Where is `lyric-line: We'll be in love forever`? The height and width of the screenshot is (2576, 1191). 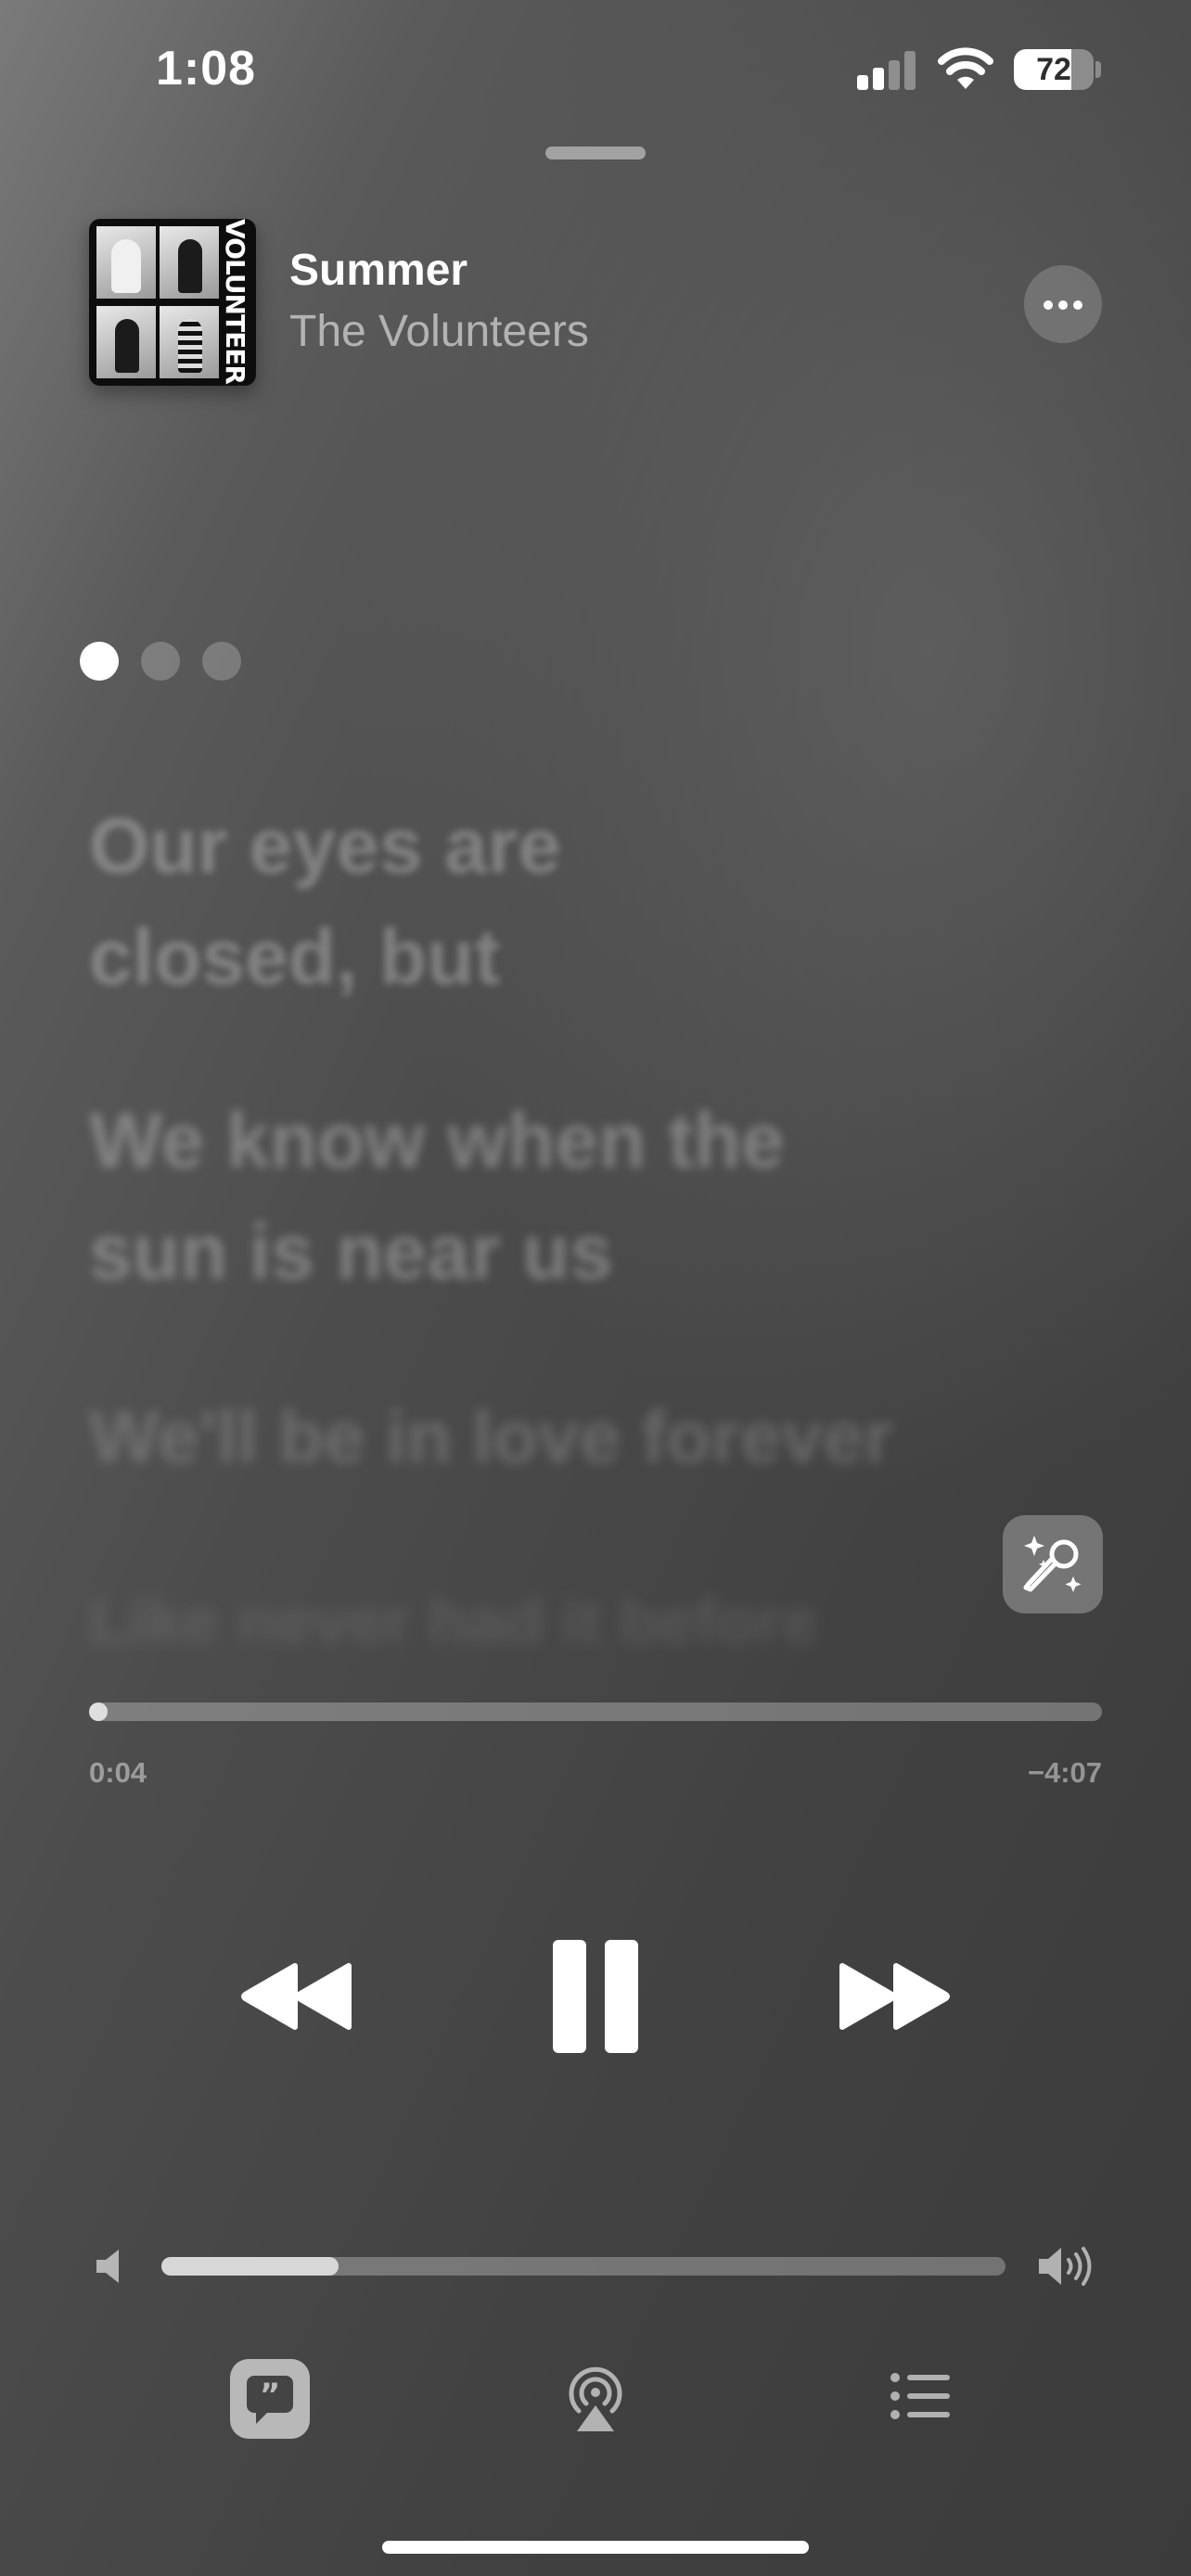 lyric-line: We'll be in love forever is located at coordinates (491, 1438).